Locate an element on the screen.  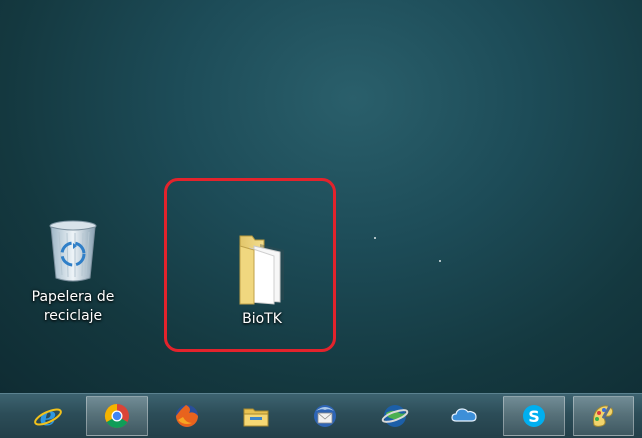
taskbar-button-thunderbird is located at coordinates (325, 416).